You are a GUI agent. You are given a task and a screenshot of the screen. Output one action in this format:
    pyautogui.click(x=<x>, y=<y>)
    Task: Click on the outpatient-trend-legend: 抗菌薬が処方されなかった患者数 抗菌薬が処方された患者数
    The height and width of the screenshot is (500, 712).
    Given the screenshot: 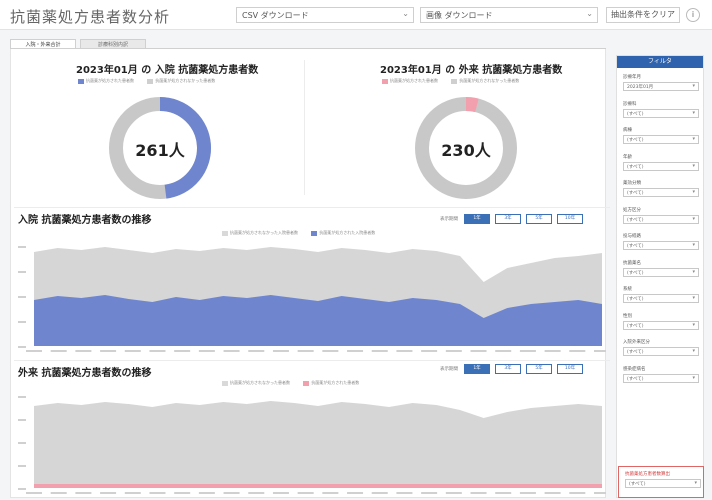 What is the action you would take?
    pyautogui.click(x=296, y=383)
    